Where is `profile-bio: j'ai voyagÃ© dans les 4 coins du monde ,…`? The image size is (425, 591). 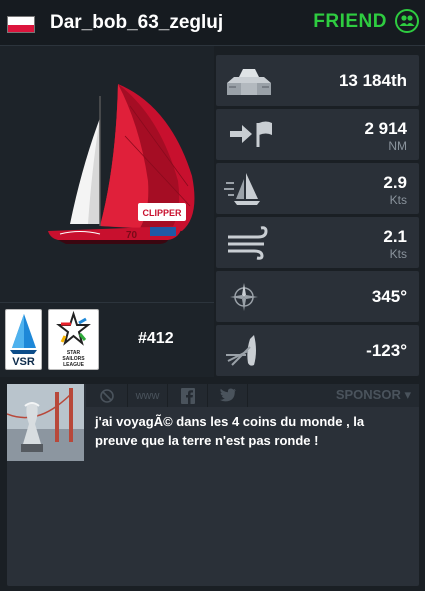 profile-bio: j'ai voyagÃ© dans les 4 coins du monde ,… is located at coordinates (230, 431).